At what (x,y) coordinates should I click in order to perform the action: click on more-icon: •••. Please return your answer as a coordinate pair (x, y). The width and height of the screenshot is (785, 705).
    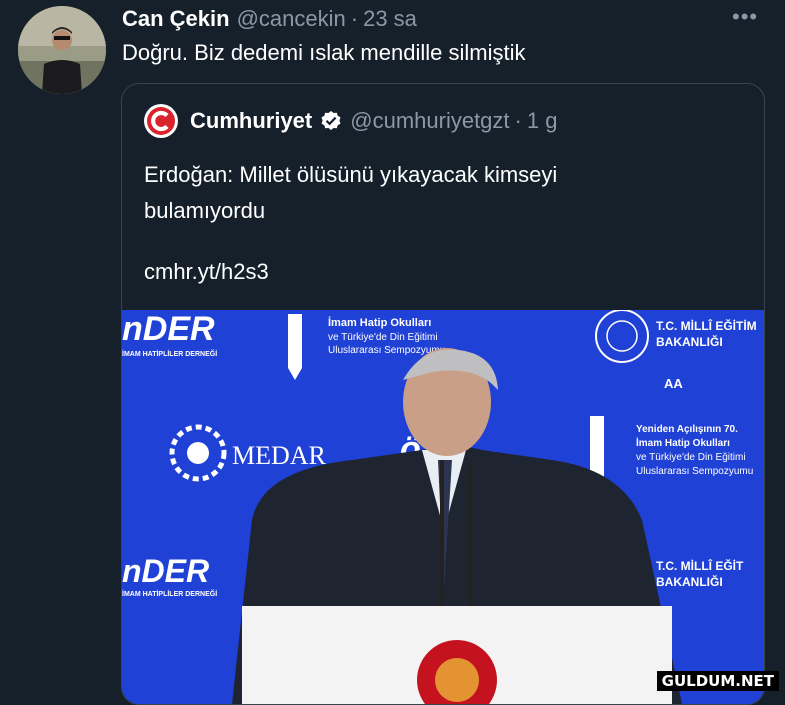
    Looking at the image, I should click on (745, 17).